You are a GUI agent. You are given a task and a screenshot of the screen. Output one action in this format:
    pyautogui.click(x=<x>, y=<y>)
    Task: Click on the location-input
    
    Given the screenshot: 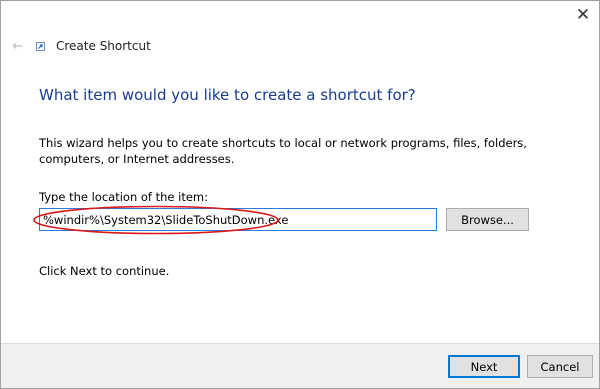 What is the action you would take?
    pyautogui.click(x=238, y=219)
    